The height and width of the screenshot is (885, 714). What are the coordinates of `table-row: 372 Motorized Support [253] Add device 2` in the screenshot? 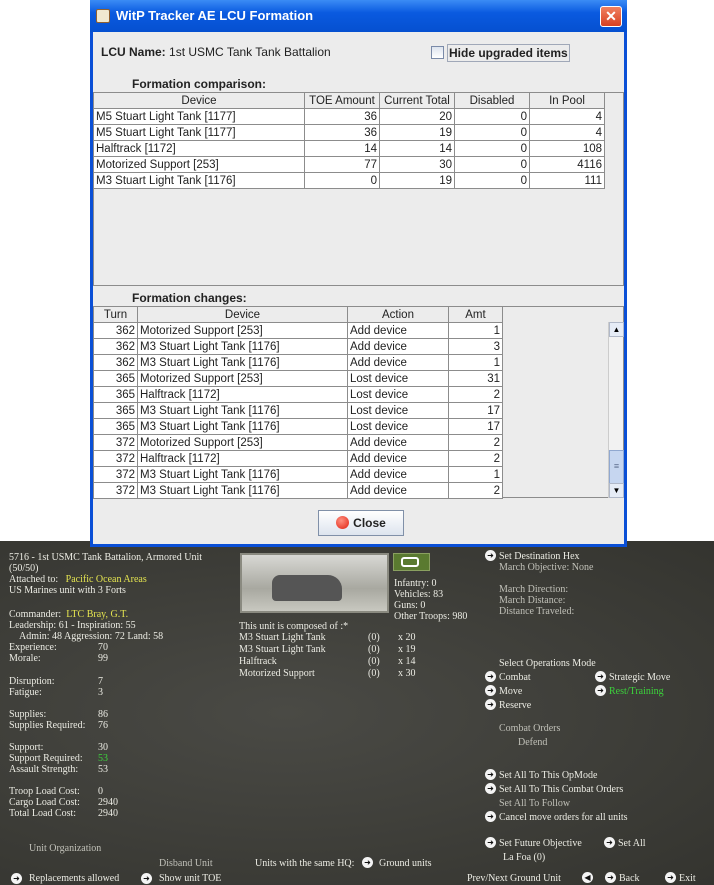 It's located at (298, 442).